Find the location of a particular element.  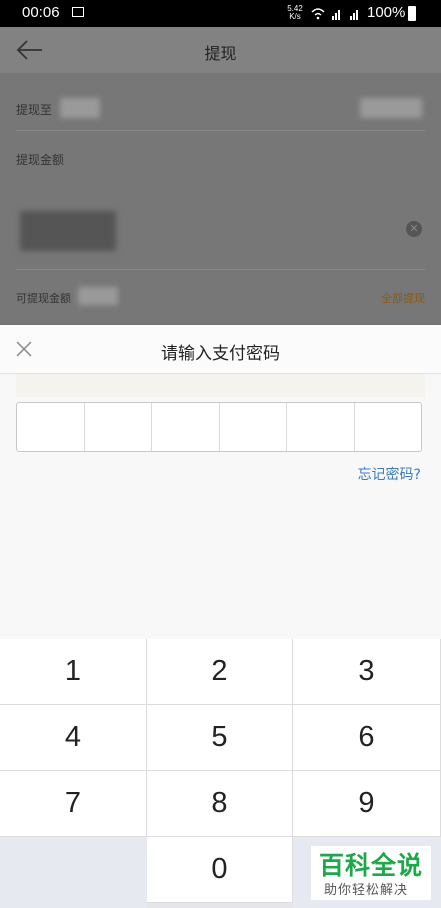

key-7: 7 is located at coordinates (73, 804).